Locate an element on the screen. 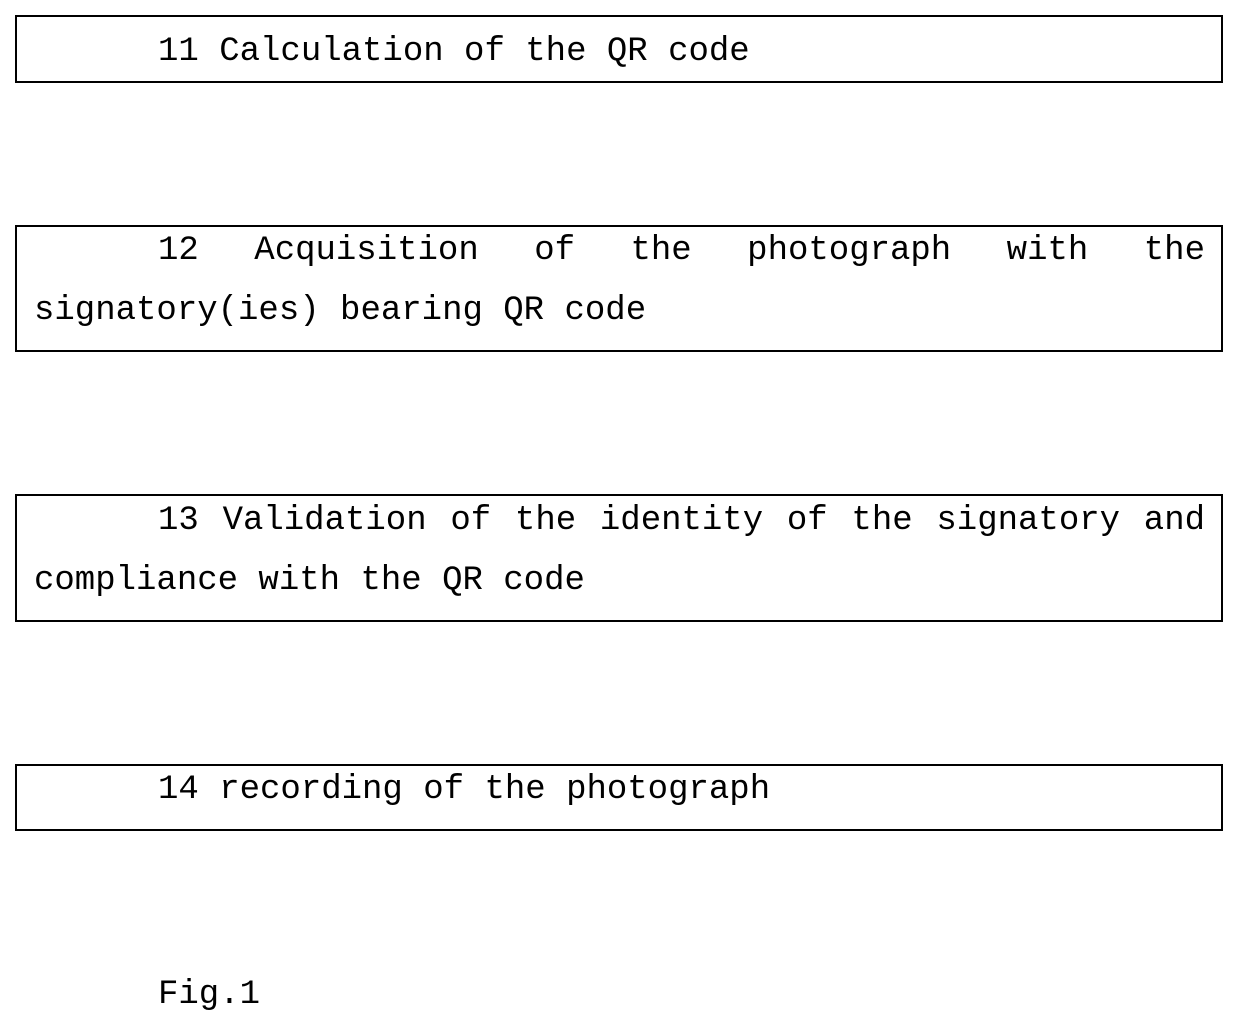  step-box-11: 11 Calculation of the QR code is located at coordinates (619, 49).